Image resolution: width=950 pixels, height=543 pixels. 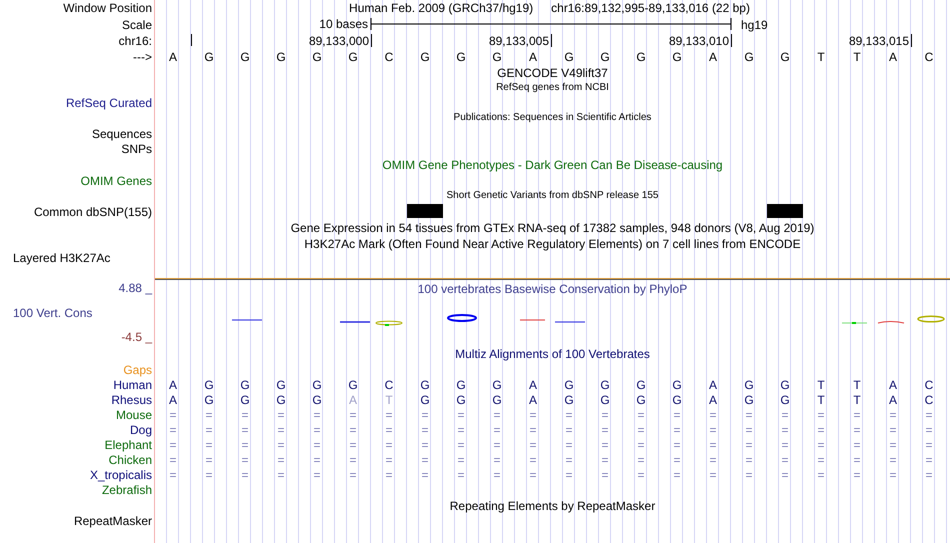 I want to click on track-label: Chicken, so click(x=130, y=460).